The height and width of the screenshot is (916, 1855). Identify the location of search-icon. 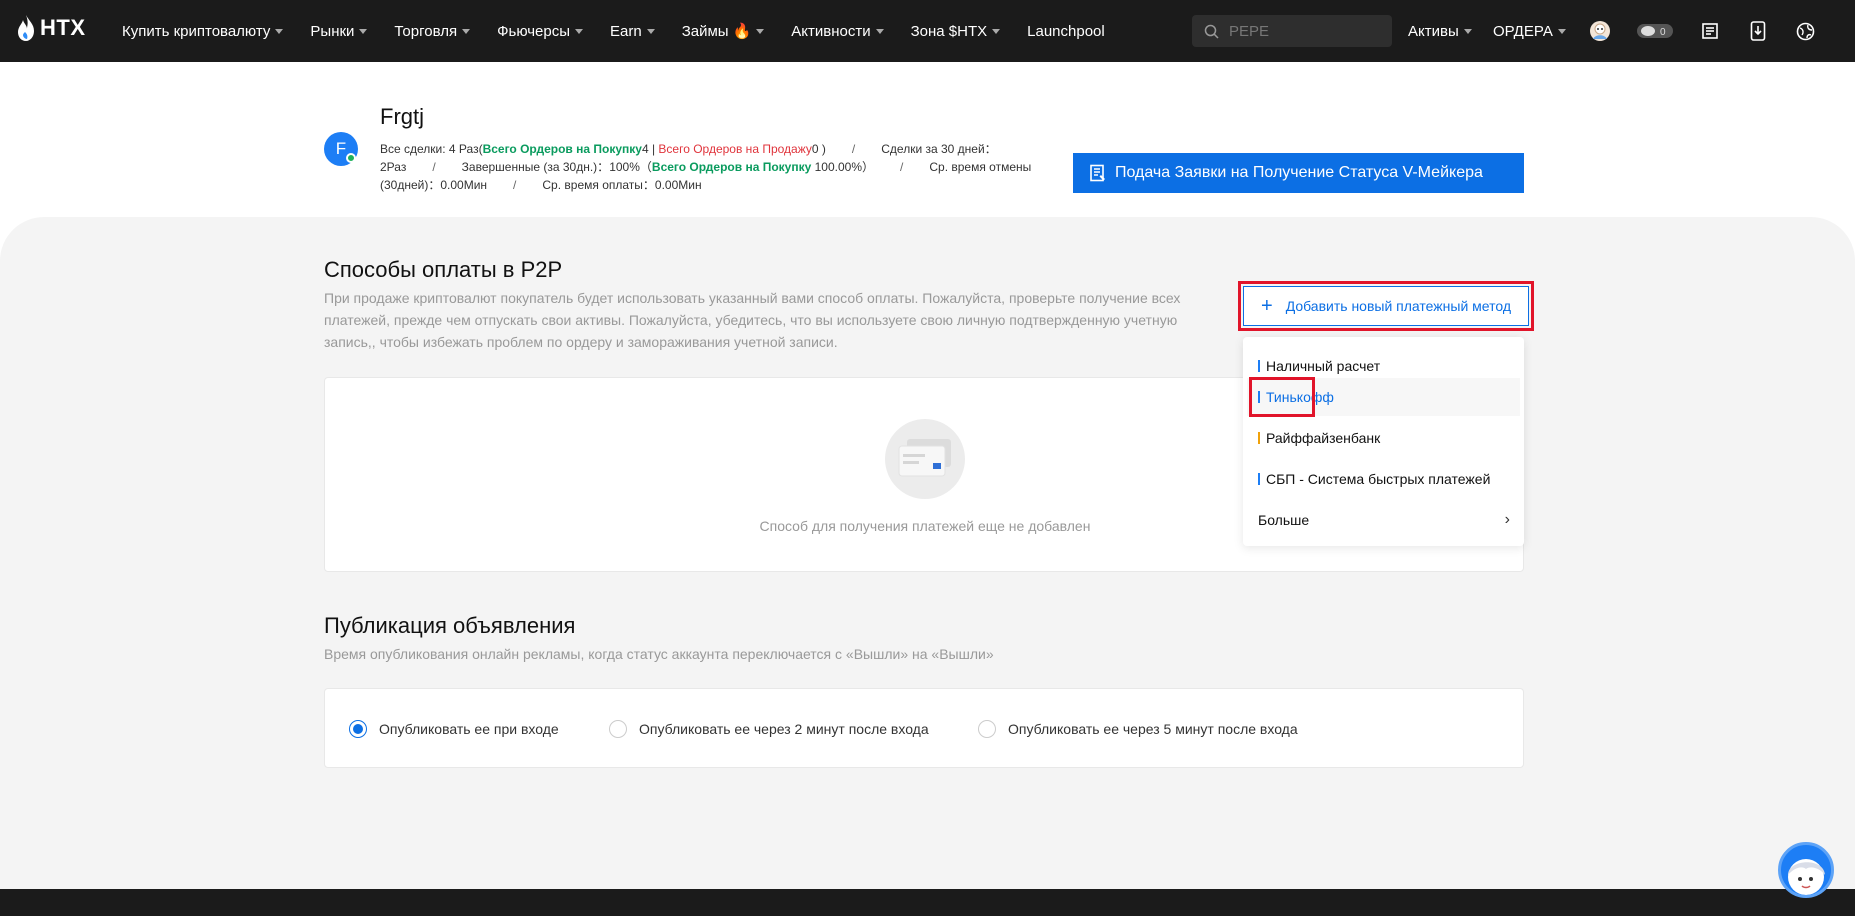
(1211, 31).